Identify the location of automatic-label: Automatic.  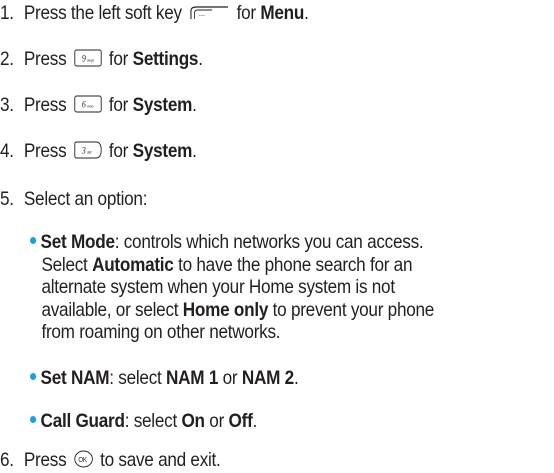
(133, 264).